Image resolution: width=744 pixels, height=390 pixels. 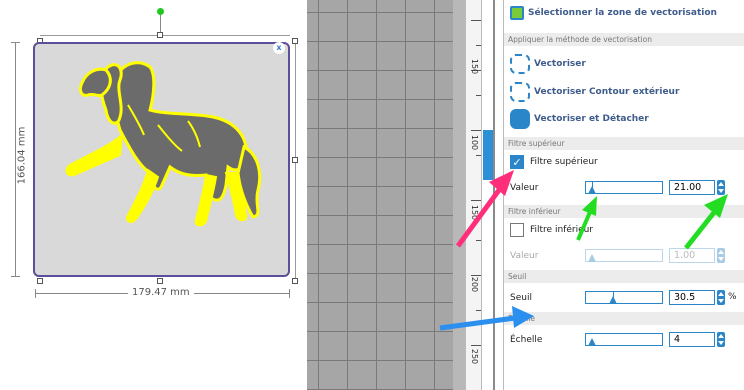 I want to click on resize-handle-top, so click(x=160, y=35).